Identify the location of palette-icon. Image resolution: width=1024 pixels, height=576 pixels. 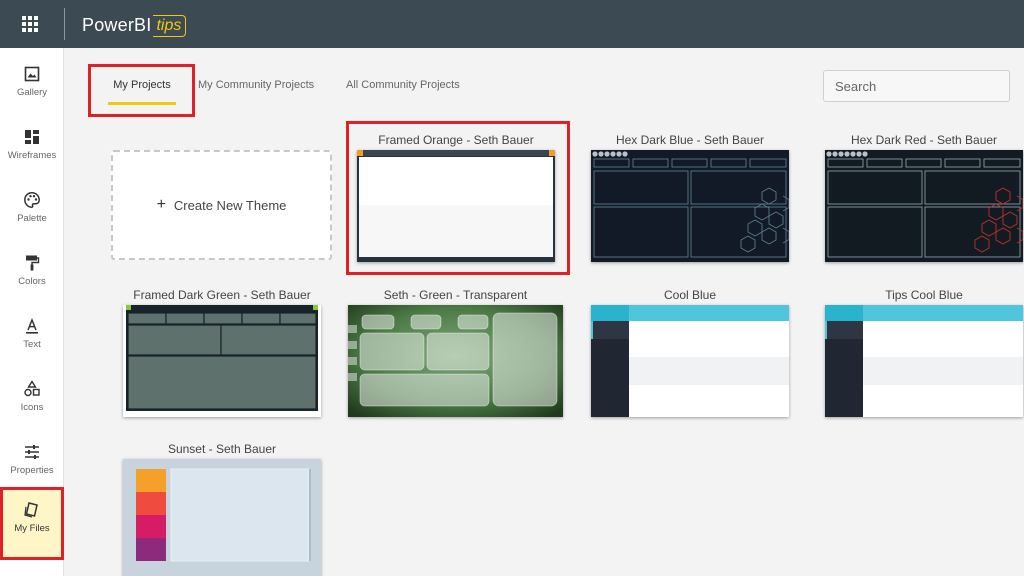
(32, 200).